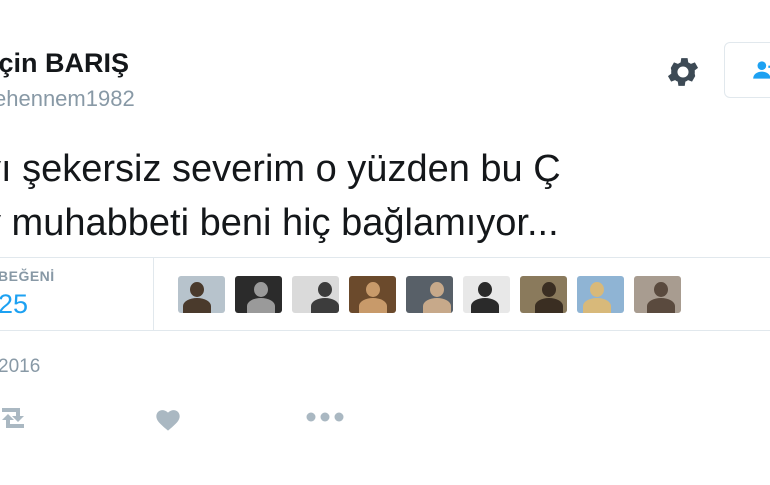 Image resolution: width=770 pixels, height=485 pixels. Describe the element at coordinates (67, 99) in the screenshot. I see `user-handle: ehennem1982` at that location.